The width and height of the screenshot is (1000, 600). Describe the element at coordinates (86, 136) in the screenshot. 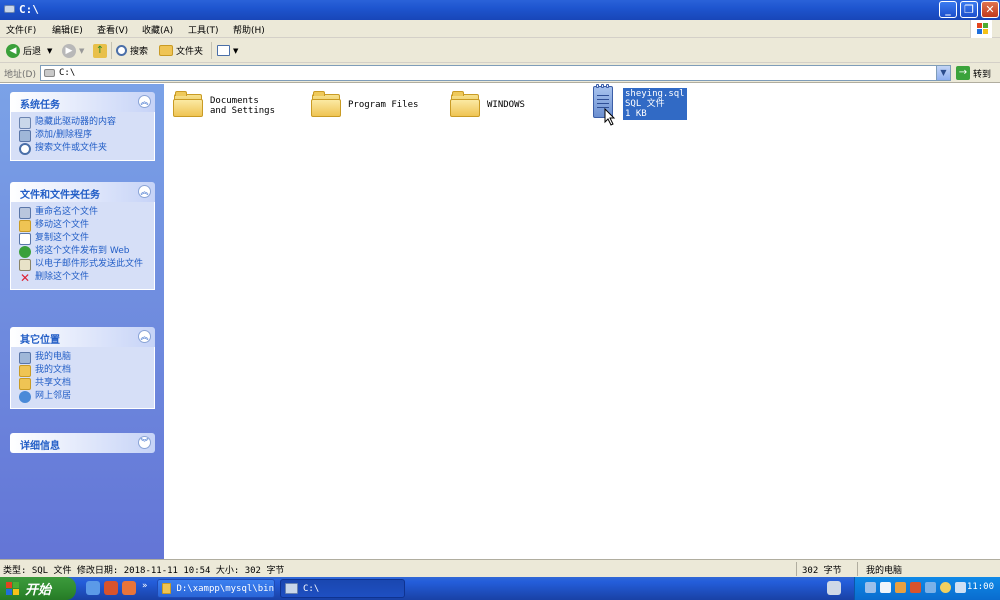

I see `task-add-remove-programs: 添加/删除程序` at that location.